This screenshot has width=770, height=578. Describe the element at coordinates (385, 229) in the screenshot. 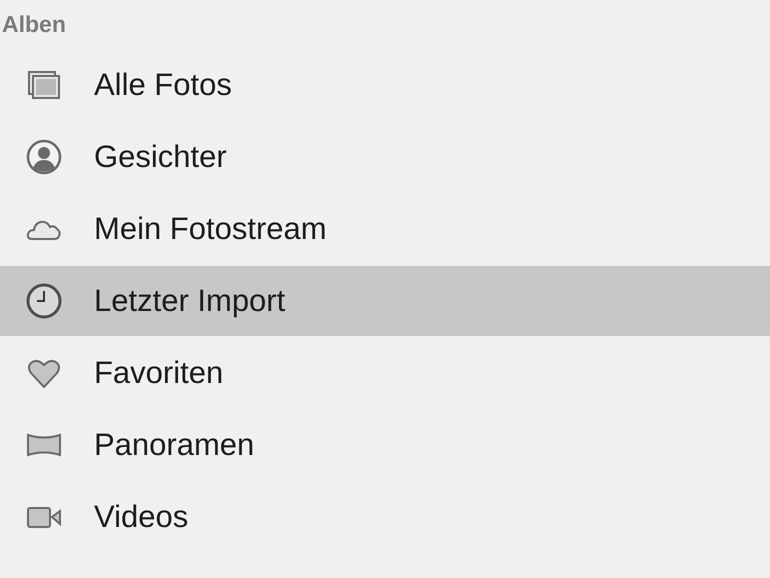

I see `sidebar-item: Mein Fotostream` at that location.